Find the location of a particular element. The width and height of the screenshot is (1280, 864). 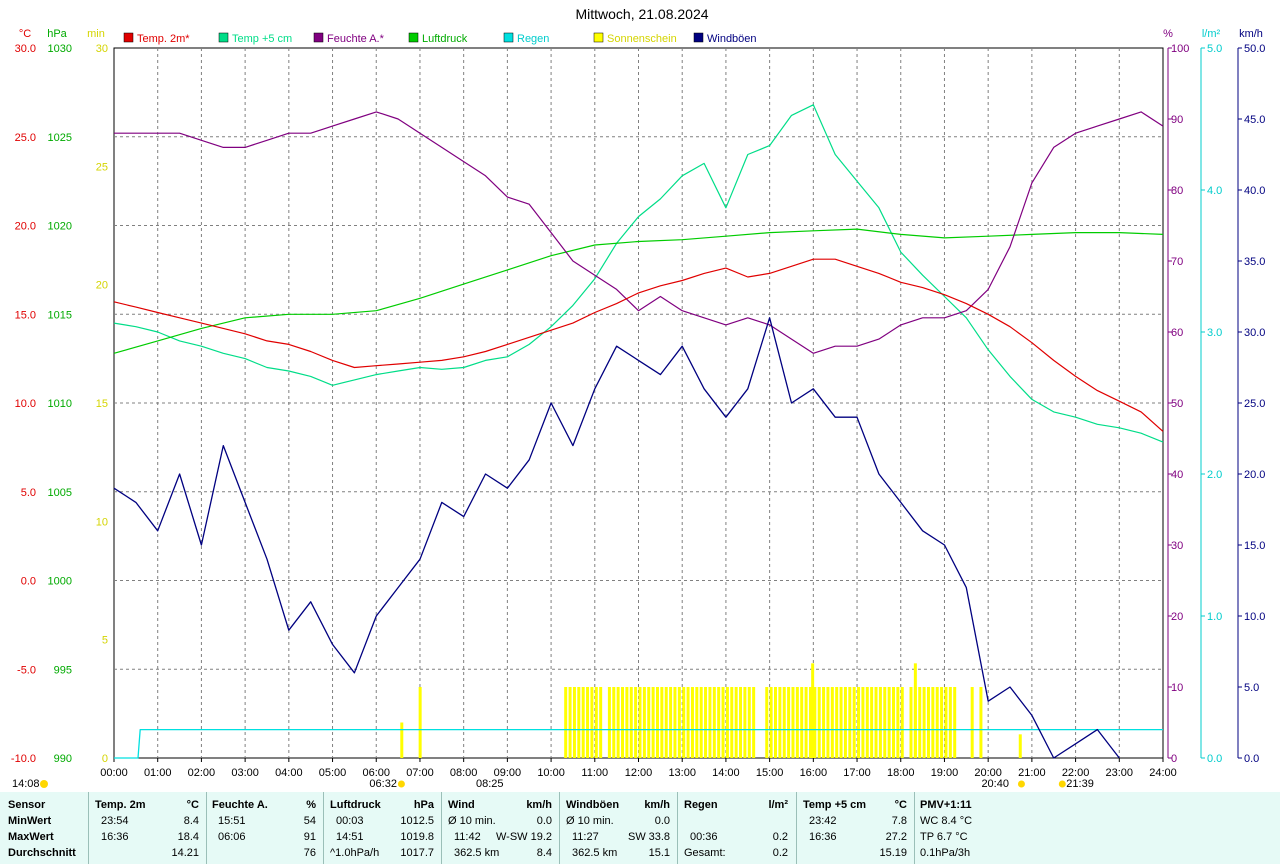

temp5cm-max-time: 16:36 is located at coordinates (823, 837).